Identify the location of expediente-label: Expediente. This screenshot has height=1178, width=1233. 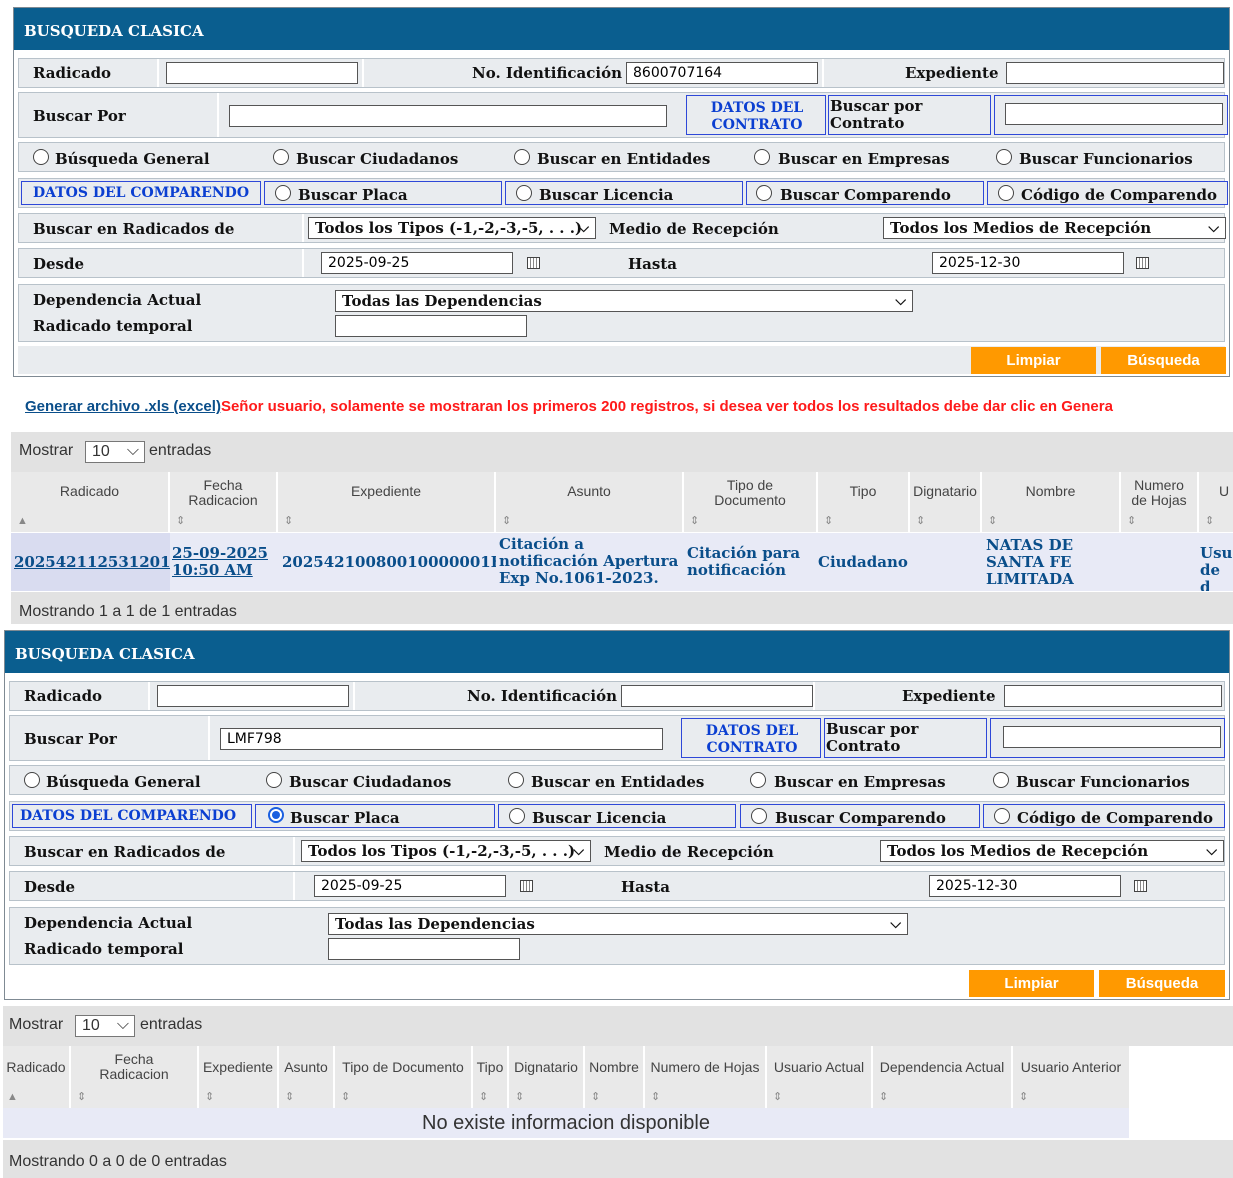
(949, 696).